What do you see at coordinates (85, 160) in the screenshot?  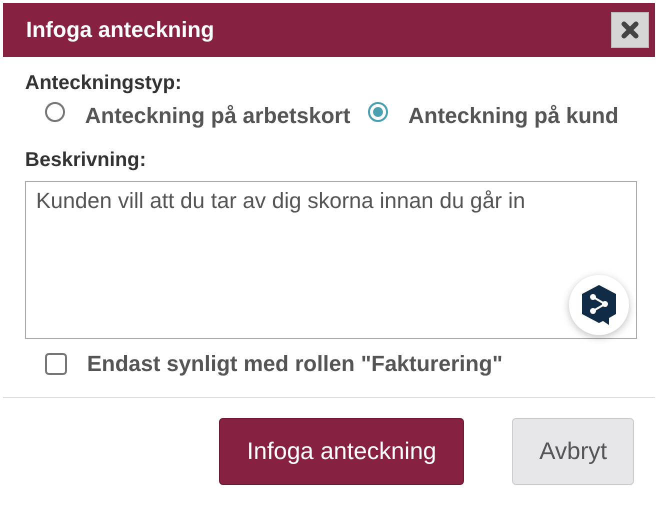 I see `field-label: Beskrivning:` at bounding box center [85, 160].